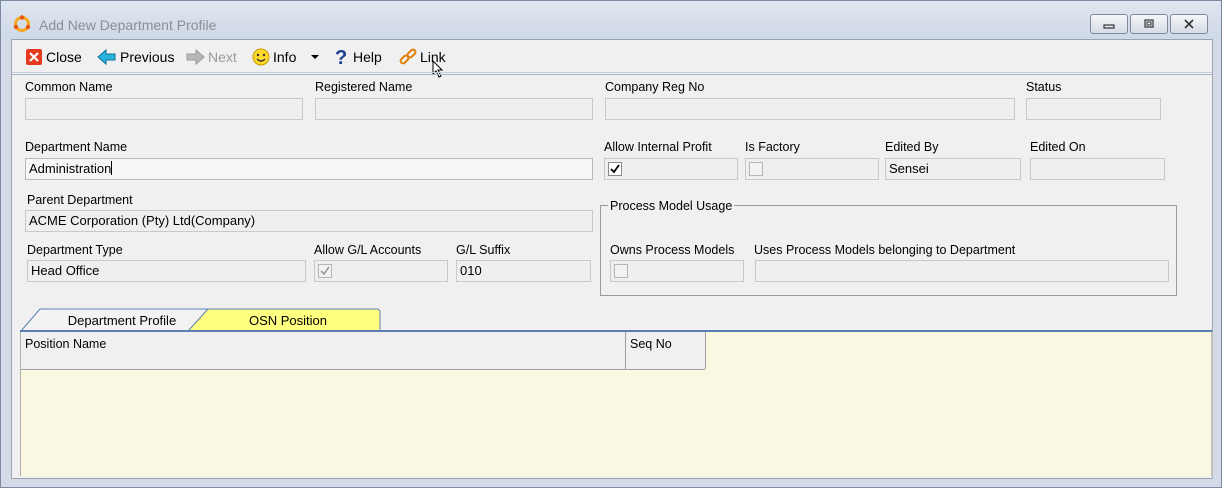 The height and width of the screenshot is (488, 1222). Describe the element at coordinates (1044, 87) in the screenshot. I see `status-label: Status` at that location.